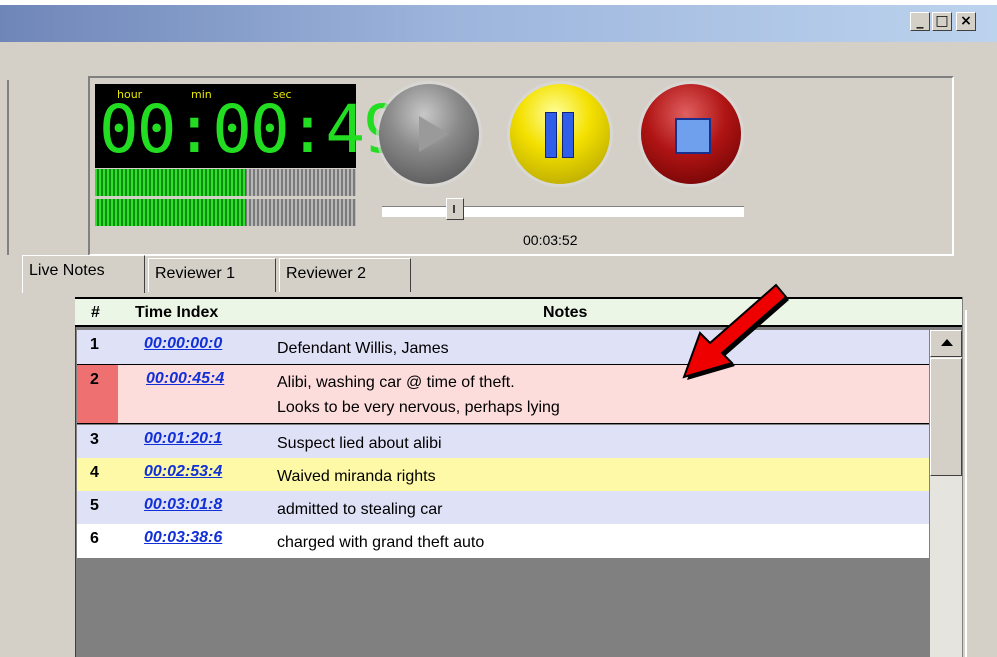 This screenshot has width=997, height=657. What do you see at coordinates (95, 313) in the screenshot?
I see `column-header-number: #` at bounding box center [95, 313].